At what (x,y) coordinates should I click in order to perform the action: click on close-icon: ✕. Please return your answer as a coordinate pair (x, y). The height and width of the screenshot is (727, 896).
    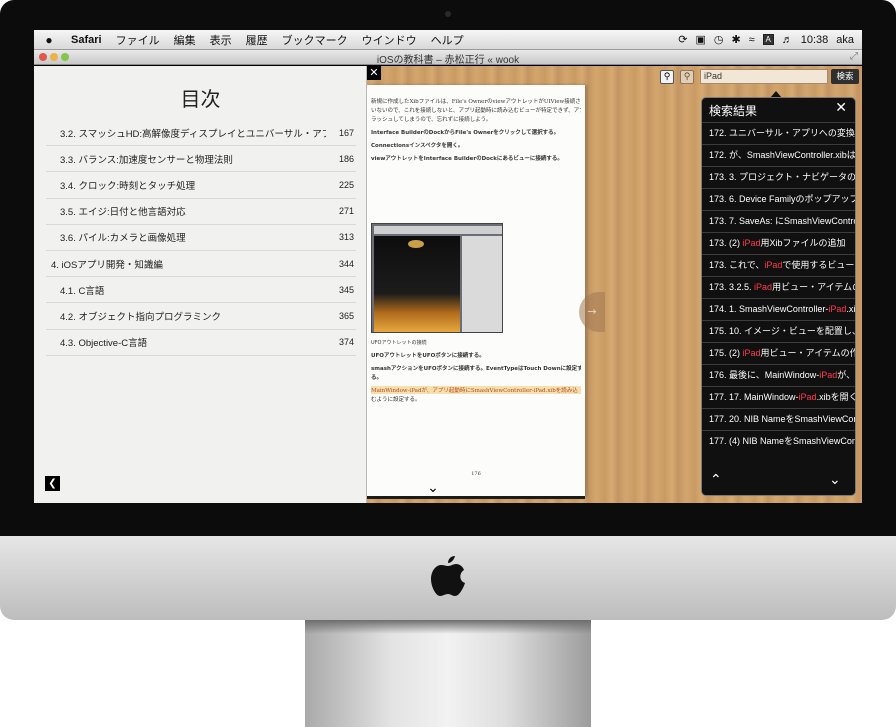
    Looking at the image, I should click on (374, 72).